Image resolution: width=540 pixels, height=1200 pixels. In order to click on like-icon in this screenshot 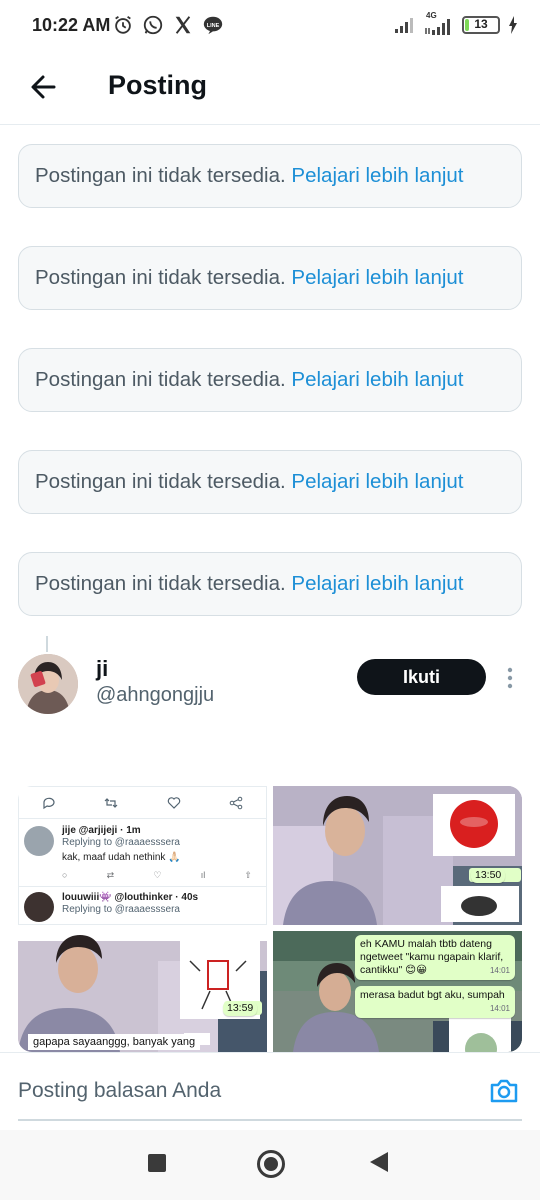, I will do `click(173, 803)`.